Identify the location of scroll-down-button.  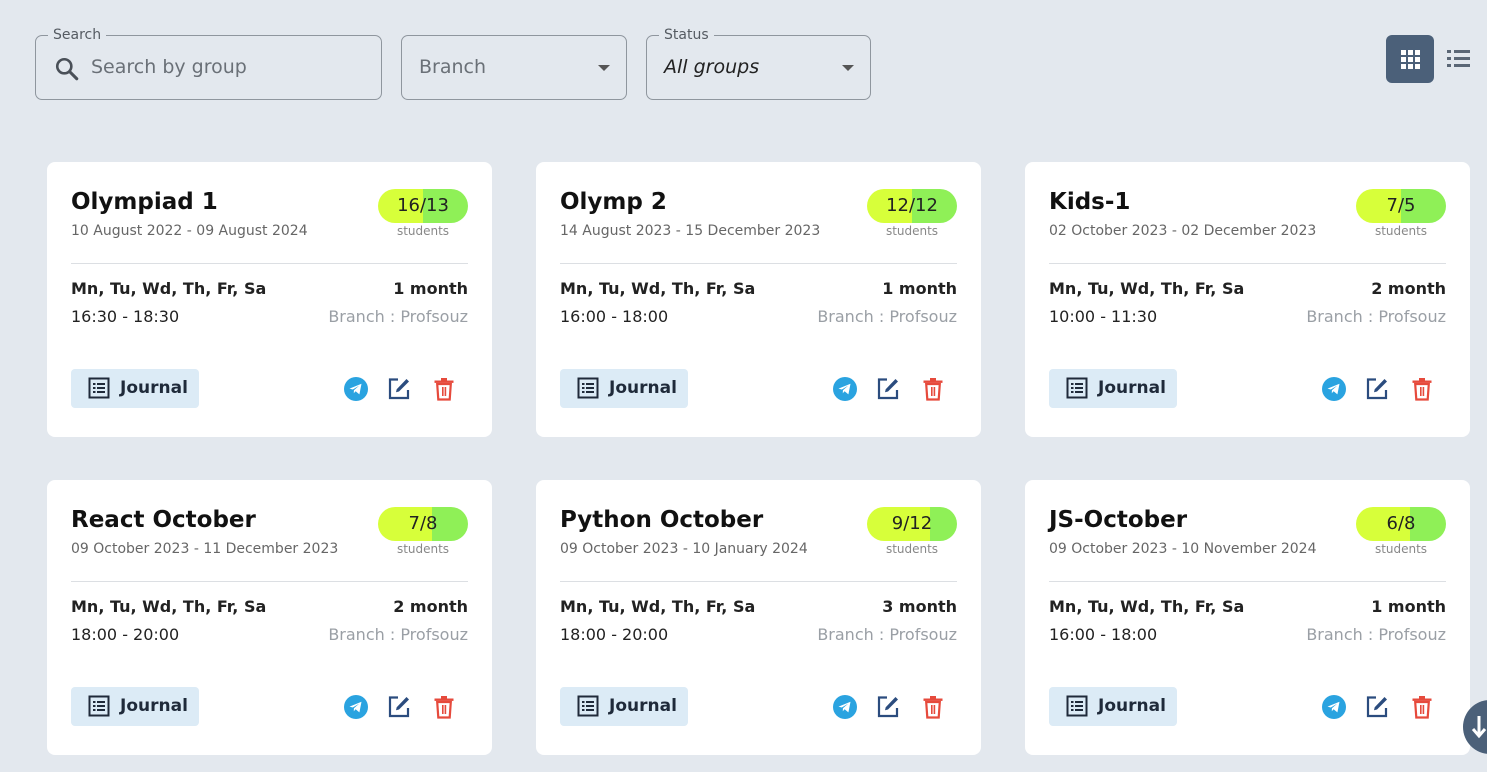
(1475, 727).